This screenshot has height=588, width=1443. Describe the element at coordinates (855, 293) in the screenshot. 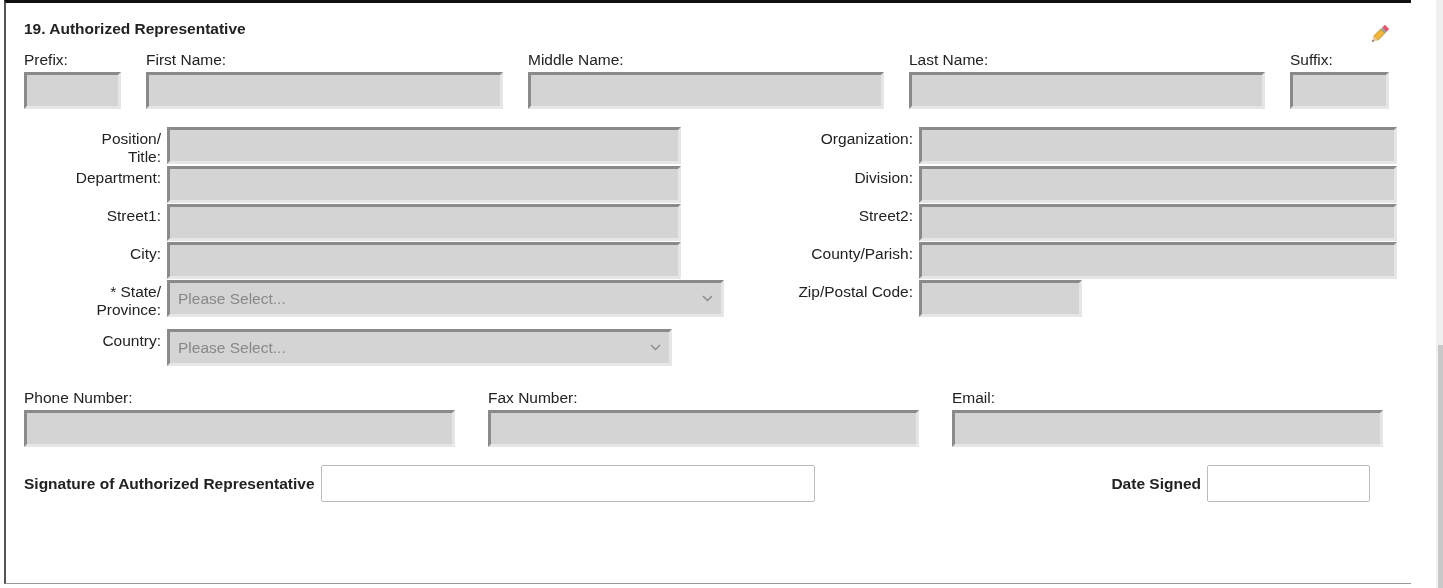

I see `field-label: Zip/Postal Code:` at that location.